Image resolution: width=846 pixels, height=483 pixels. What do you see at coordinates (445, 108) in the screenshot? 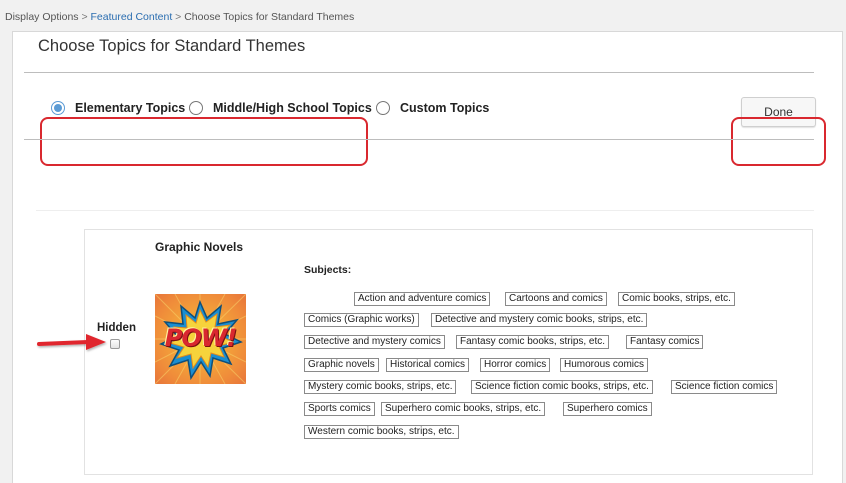
I see `radio-label-custom: Custom Topics` at bounding box center [445, 108].